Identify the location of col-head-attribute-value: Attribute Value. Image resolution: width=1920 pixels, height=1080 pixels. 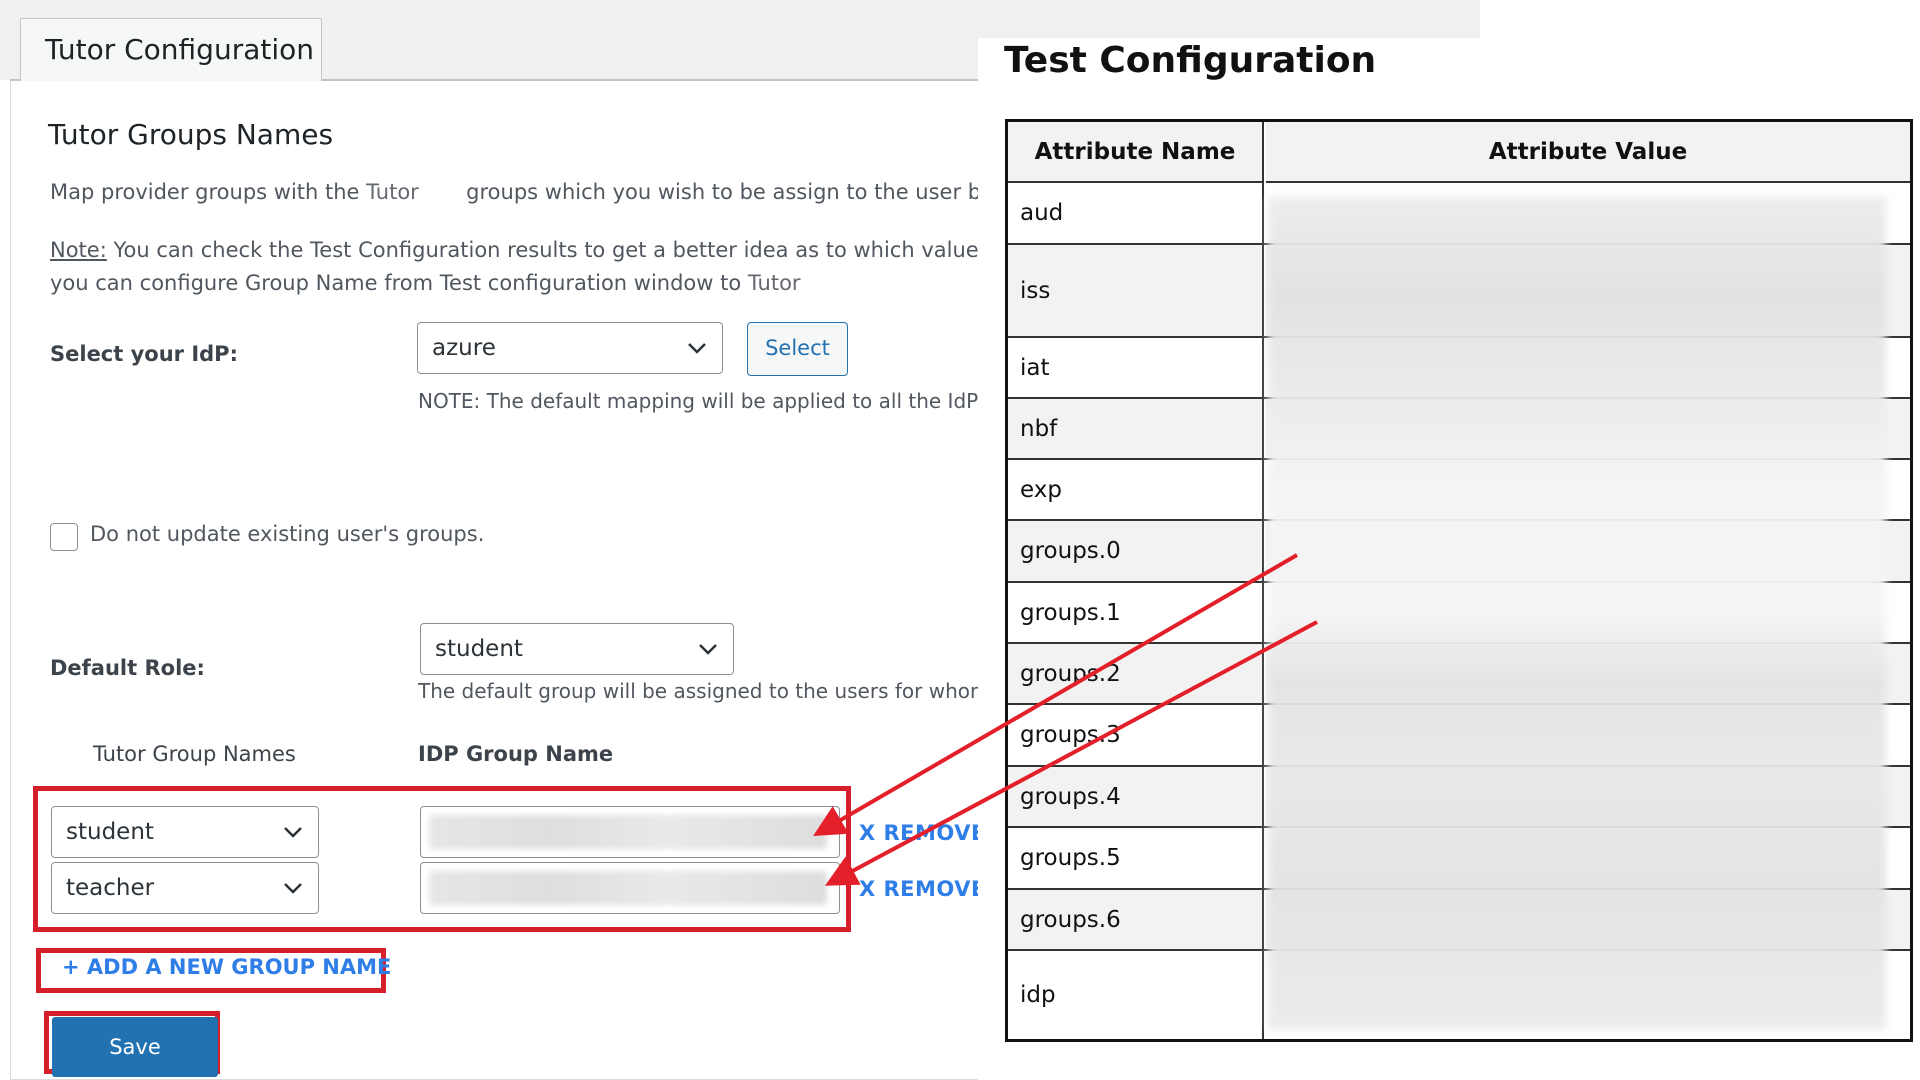
(1588, 152).